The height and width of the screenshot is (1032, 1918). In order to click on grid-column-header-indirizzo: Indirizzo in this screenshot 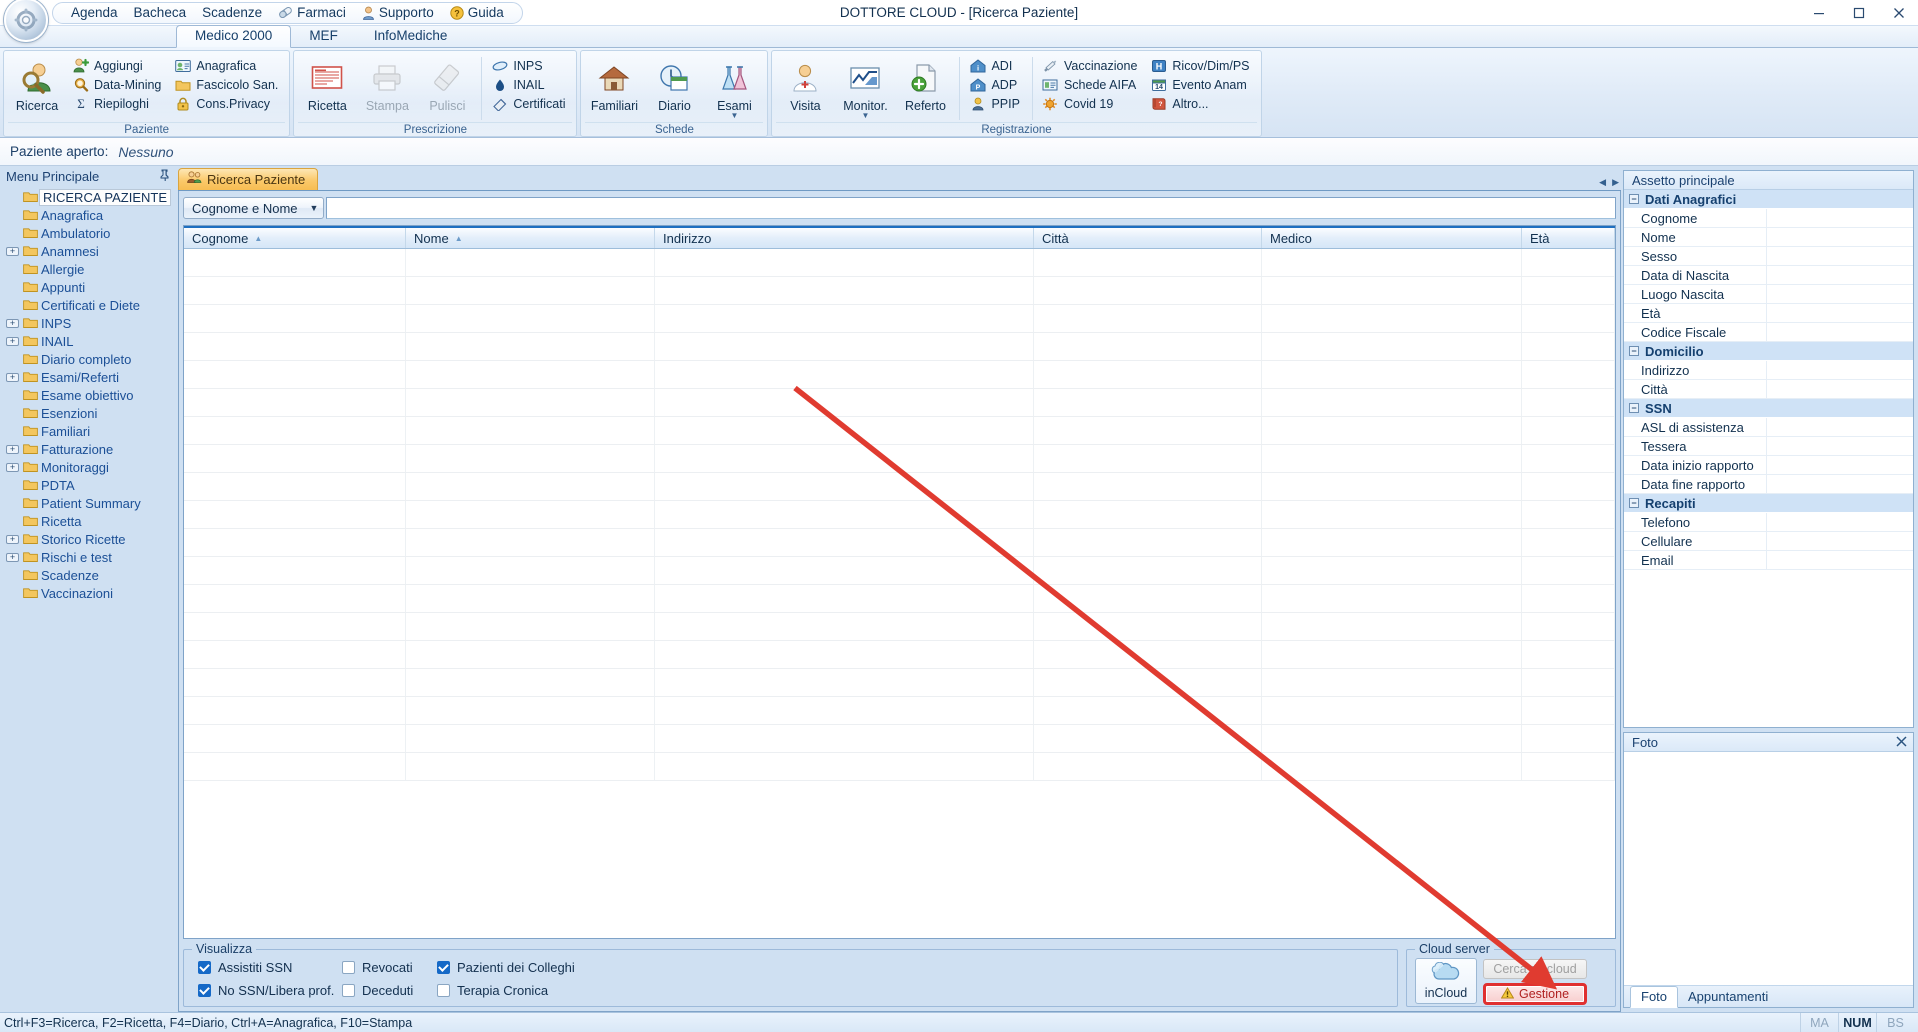, I will do `click(844, 238)`.